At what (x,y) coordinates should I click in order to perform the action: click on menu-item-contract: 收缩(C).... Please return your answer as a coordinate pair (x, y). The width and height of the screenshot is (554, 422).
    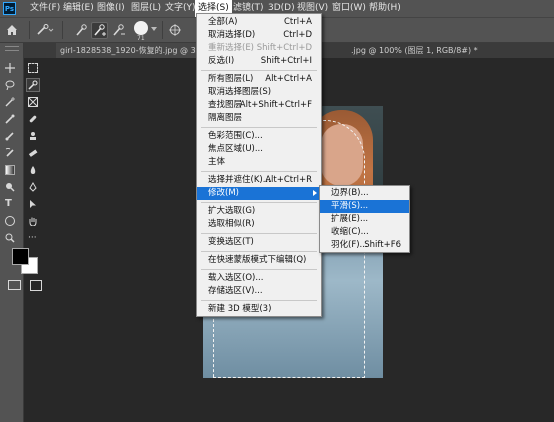
    Looking at the image, I should click on (364, 232).